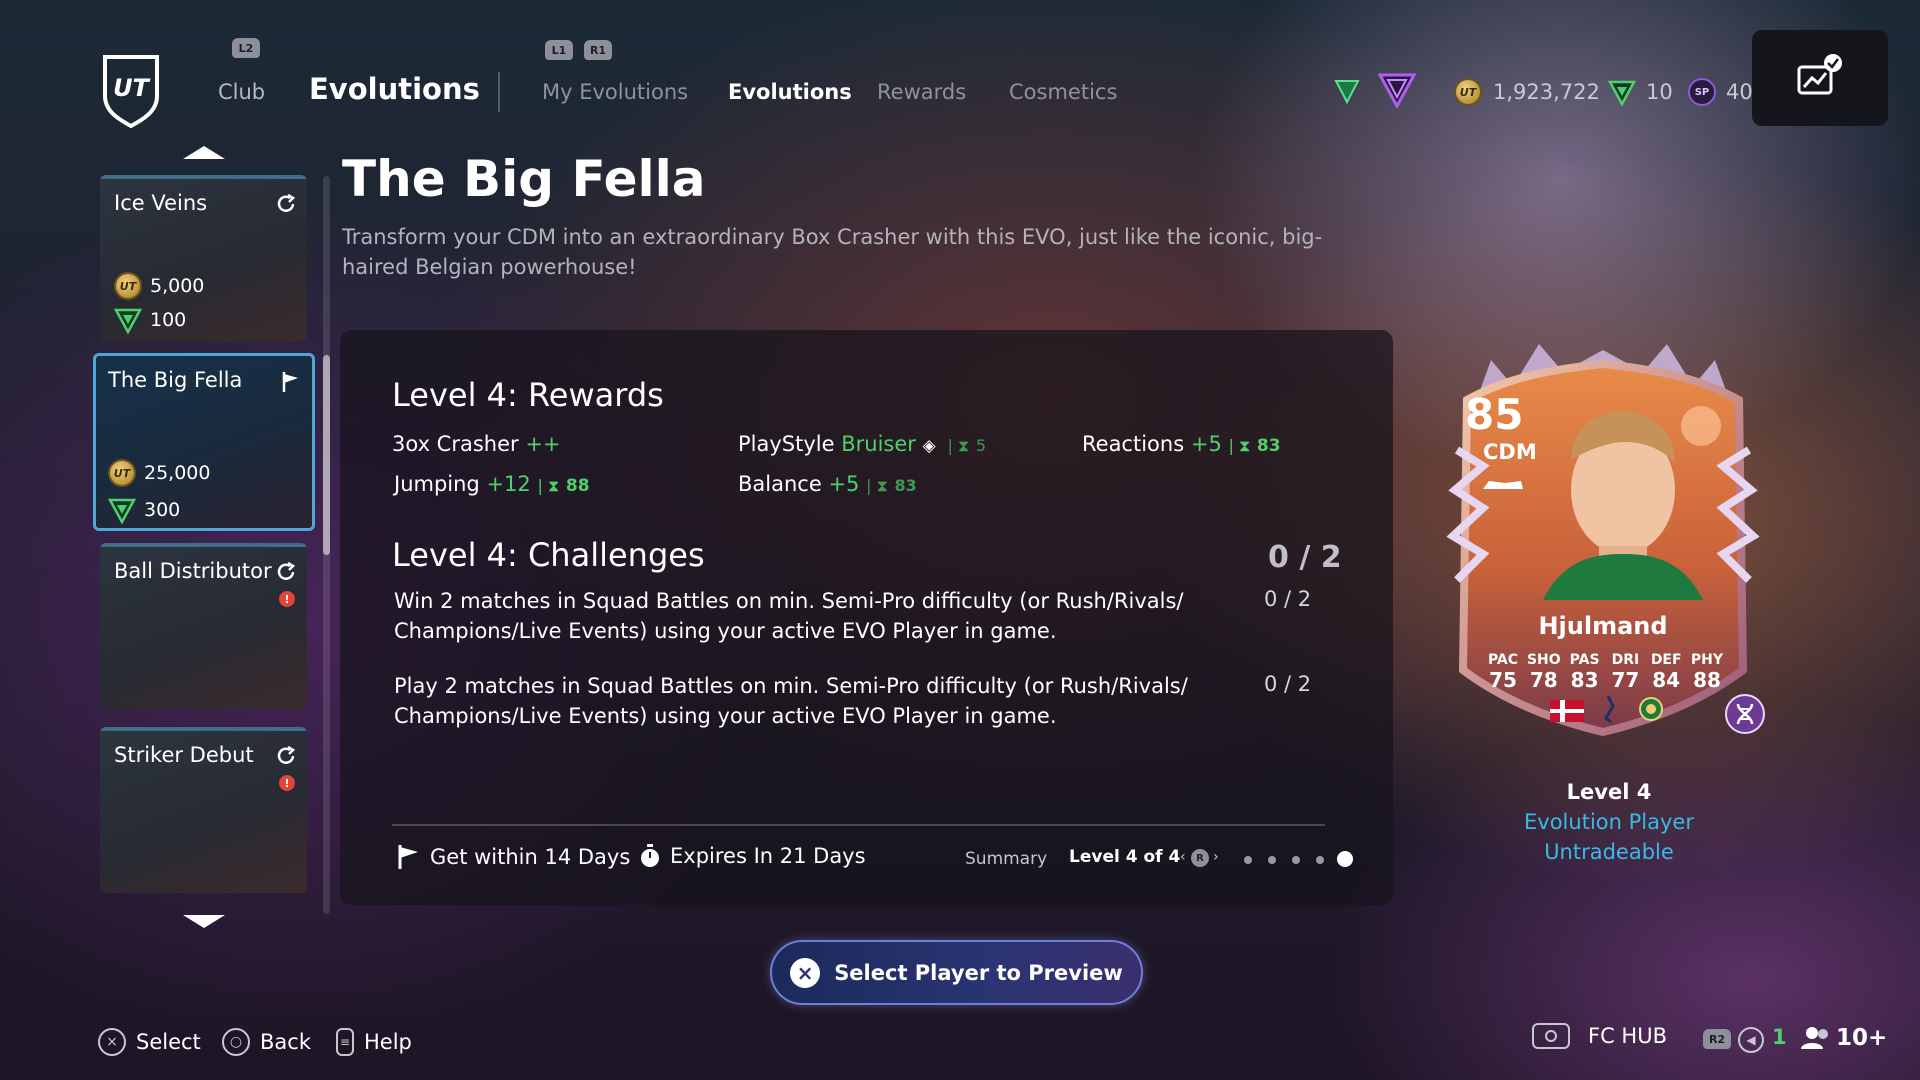 Image resolution: width=1920 pixels, height=1080 pixels. What do you see at coordinates (204, 921) in the screenshot?
I see `scroll-down-arrow-icon` at bounding box center [204, 921].